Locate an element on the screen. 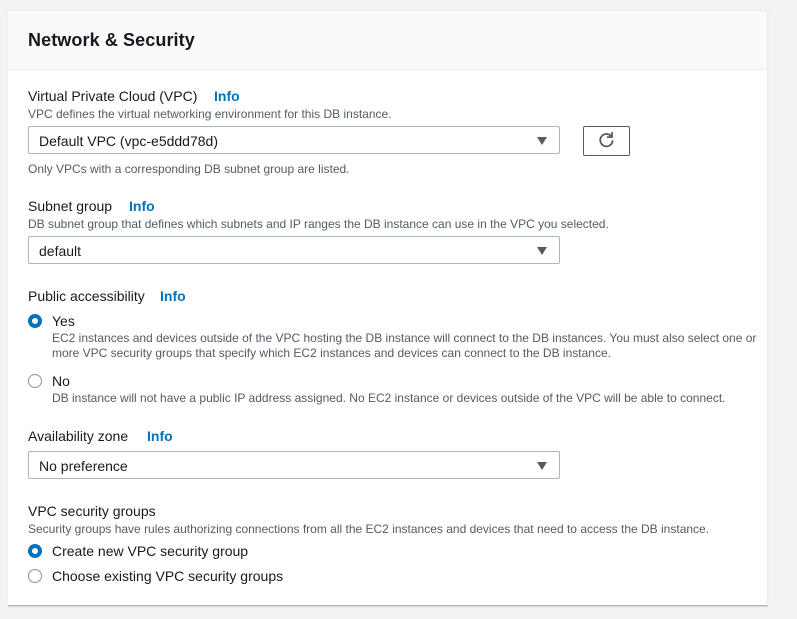  choose-existing-security-groups-label: Choose existing VPC security groups is located at coordinates (167, 576).